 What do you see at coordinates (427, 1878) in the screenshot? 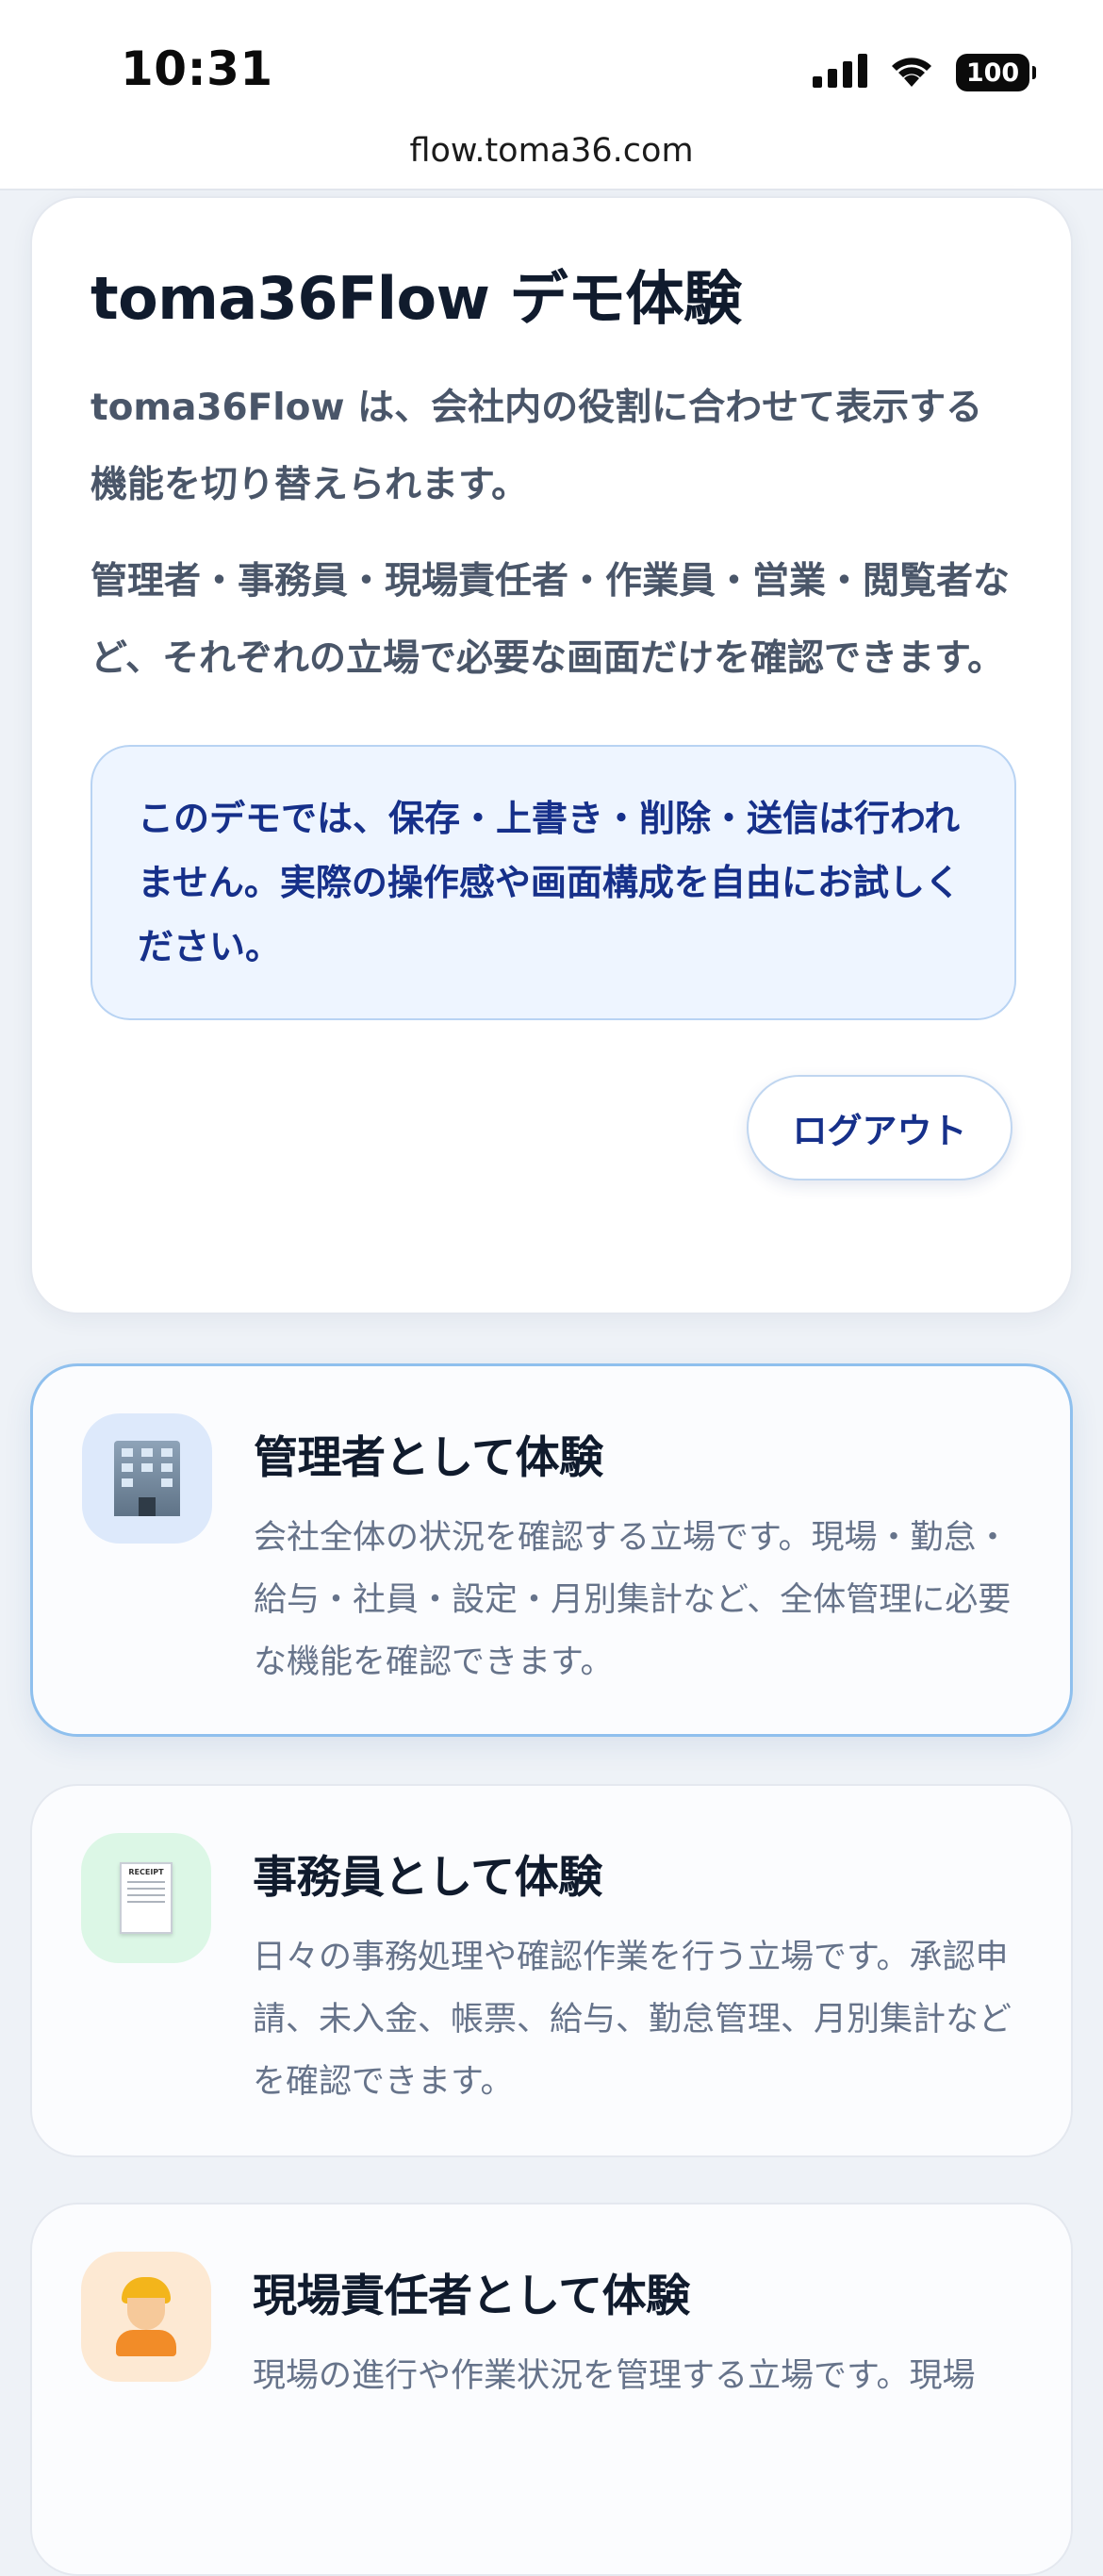
I see `role-title-office-staff: 事務員として体験` at bounding box center [427, 1878].